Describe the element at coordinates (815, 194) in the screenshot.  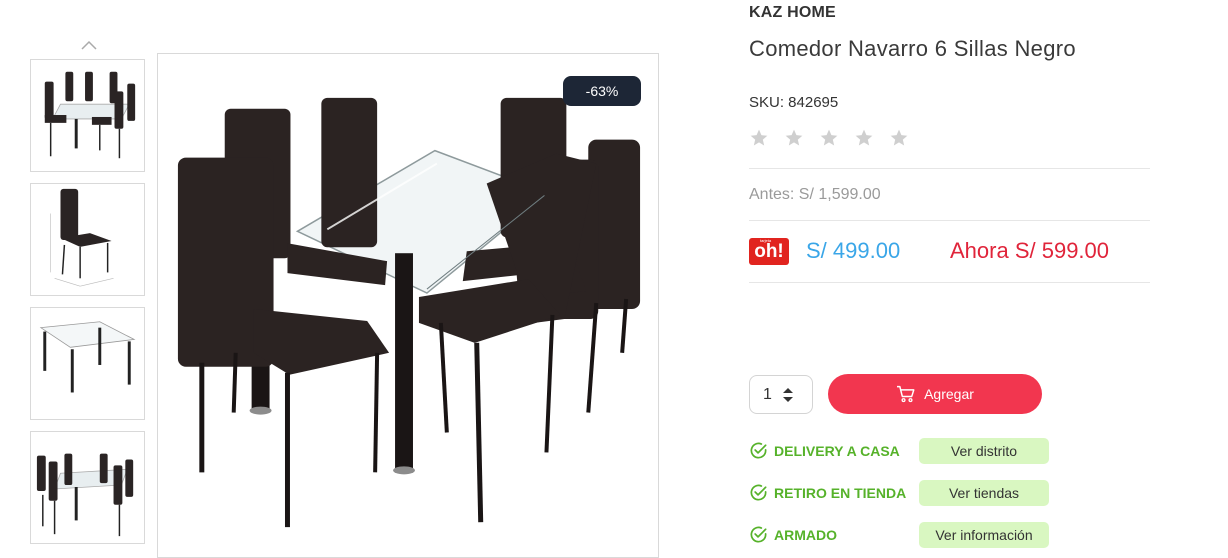
I see `before-price: Antes: S/ 1,599.00` at that location.